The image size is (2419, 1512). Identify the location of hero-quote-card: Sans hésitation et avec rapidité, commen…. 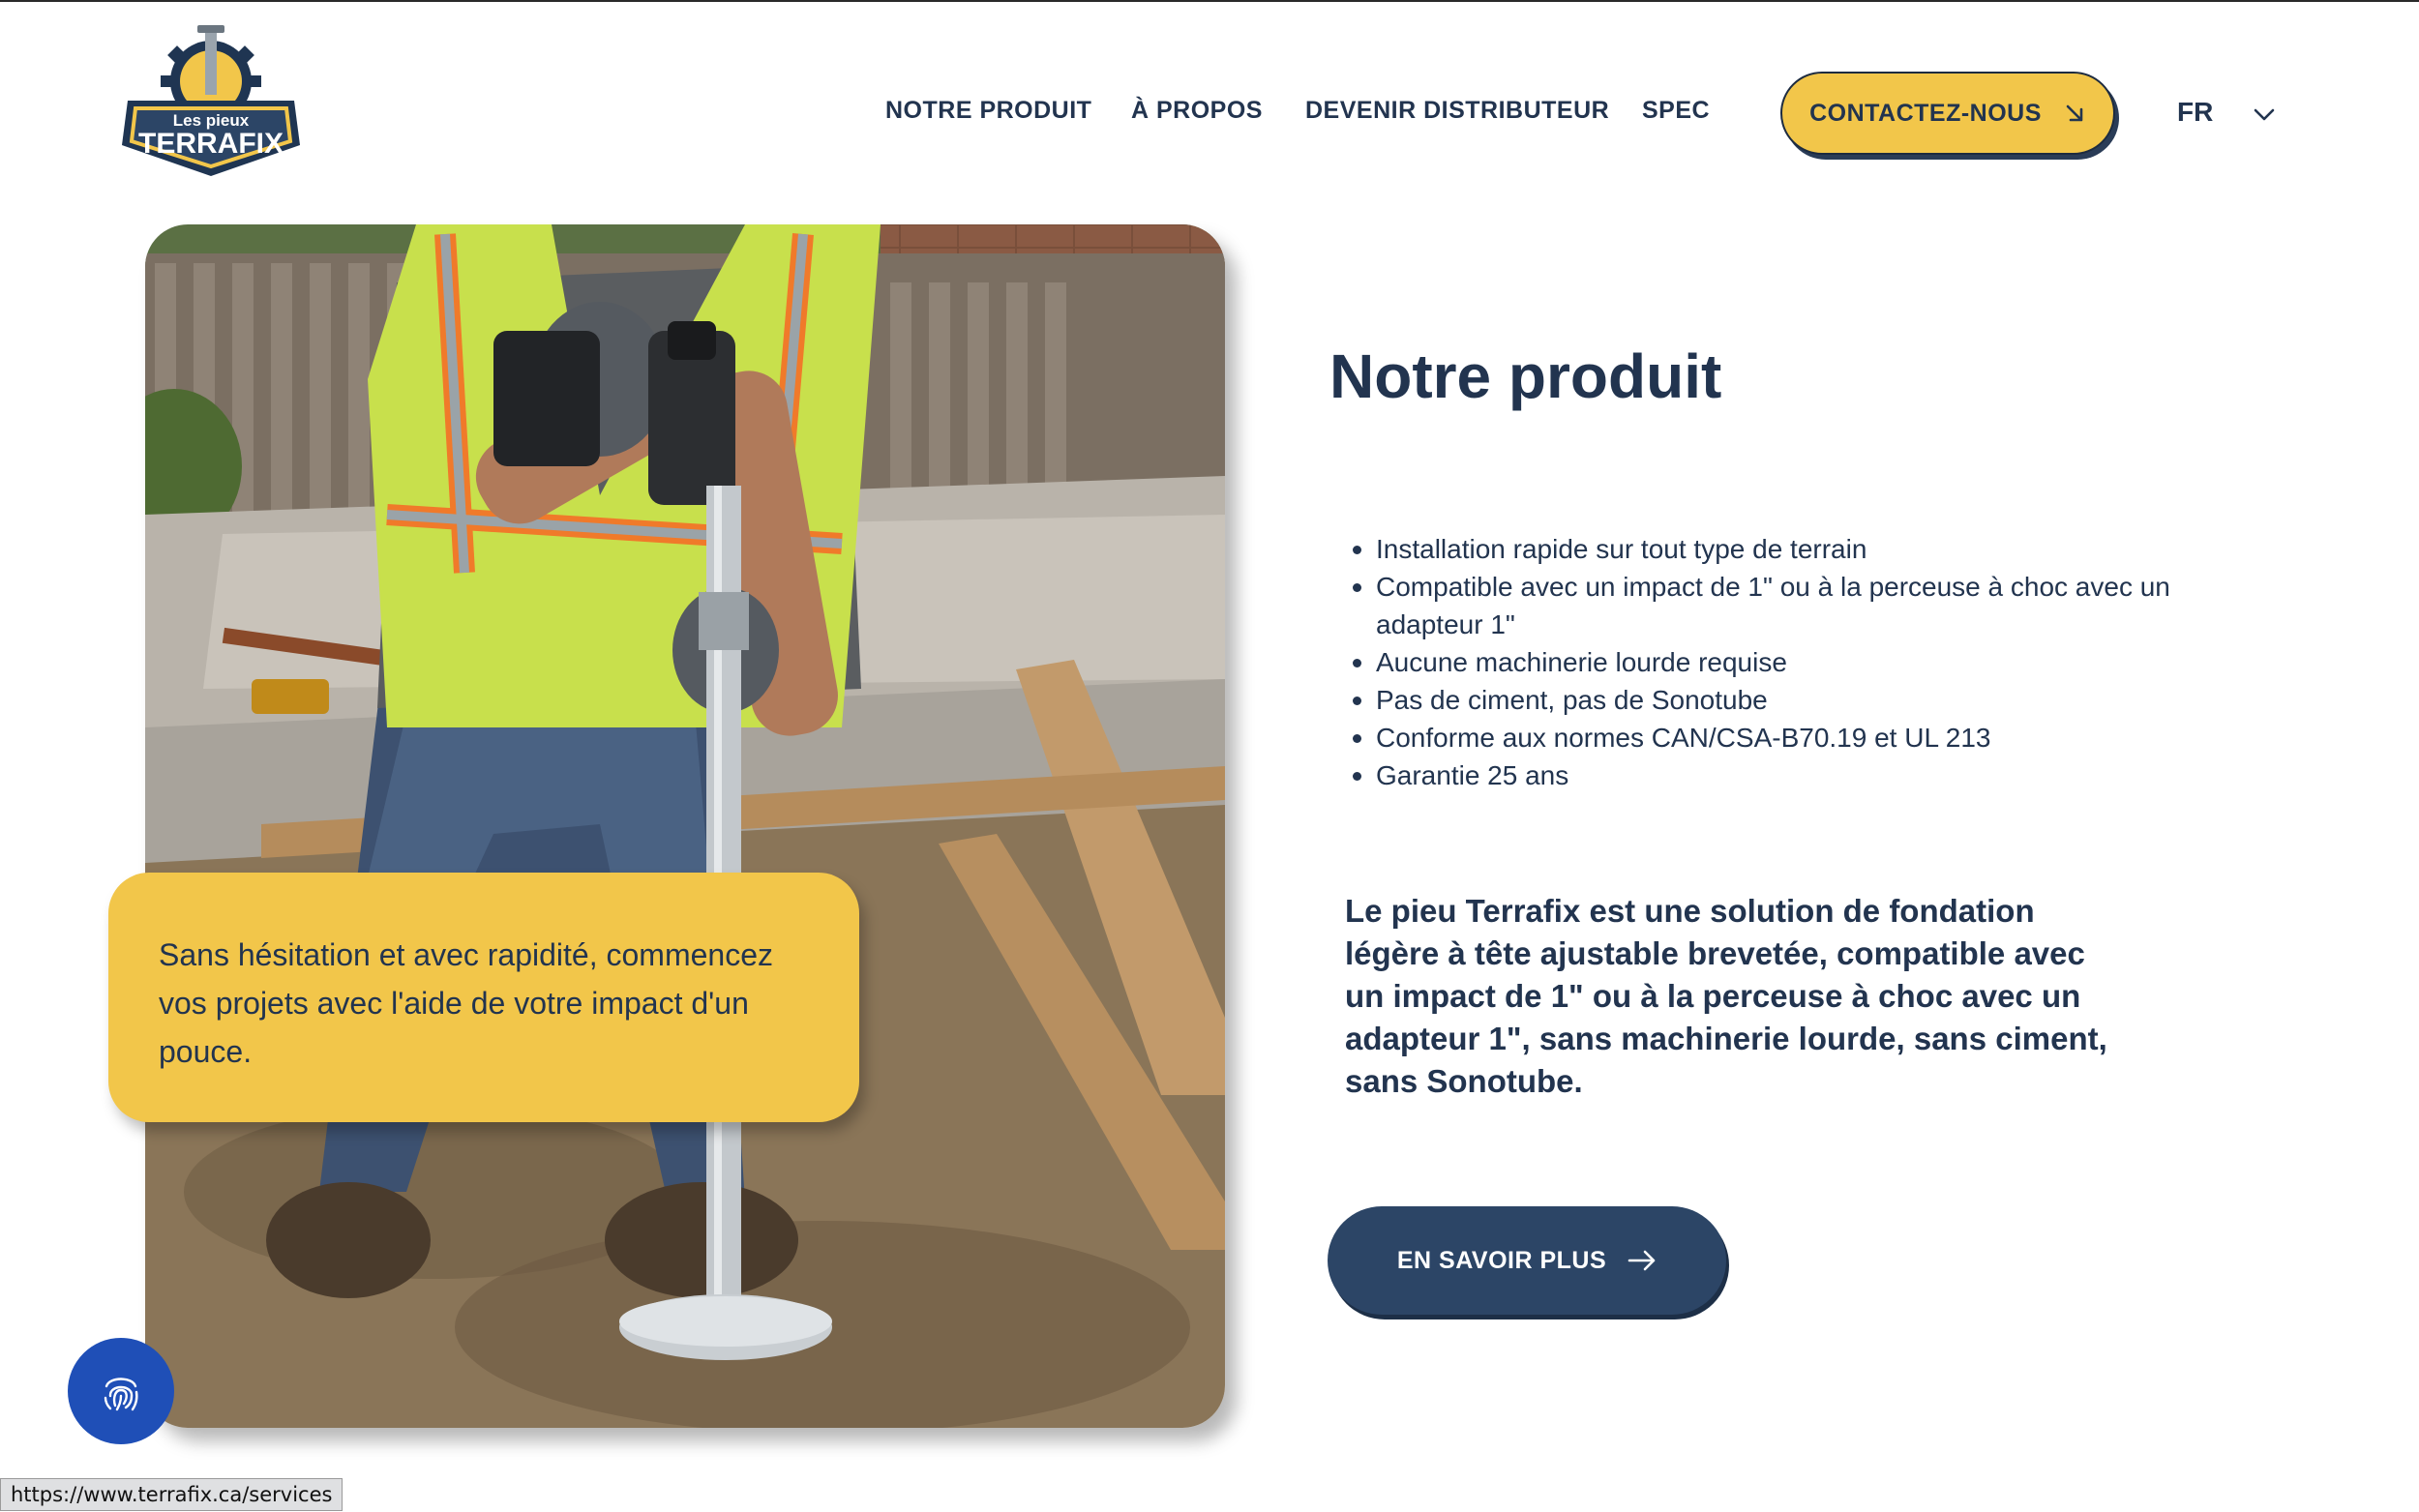
(484, 998).